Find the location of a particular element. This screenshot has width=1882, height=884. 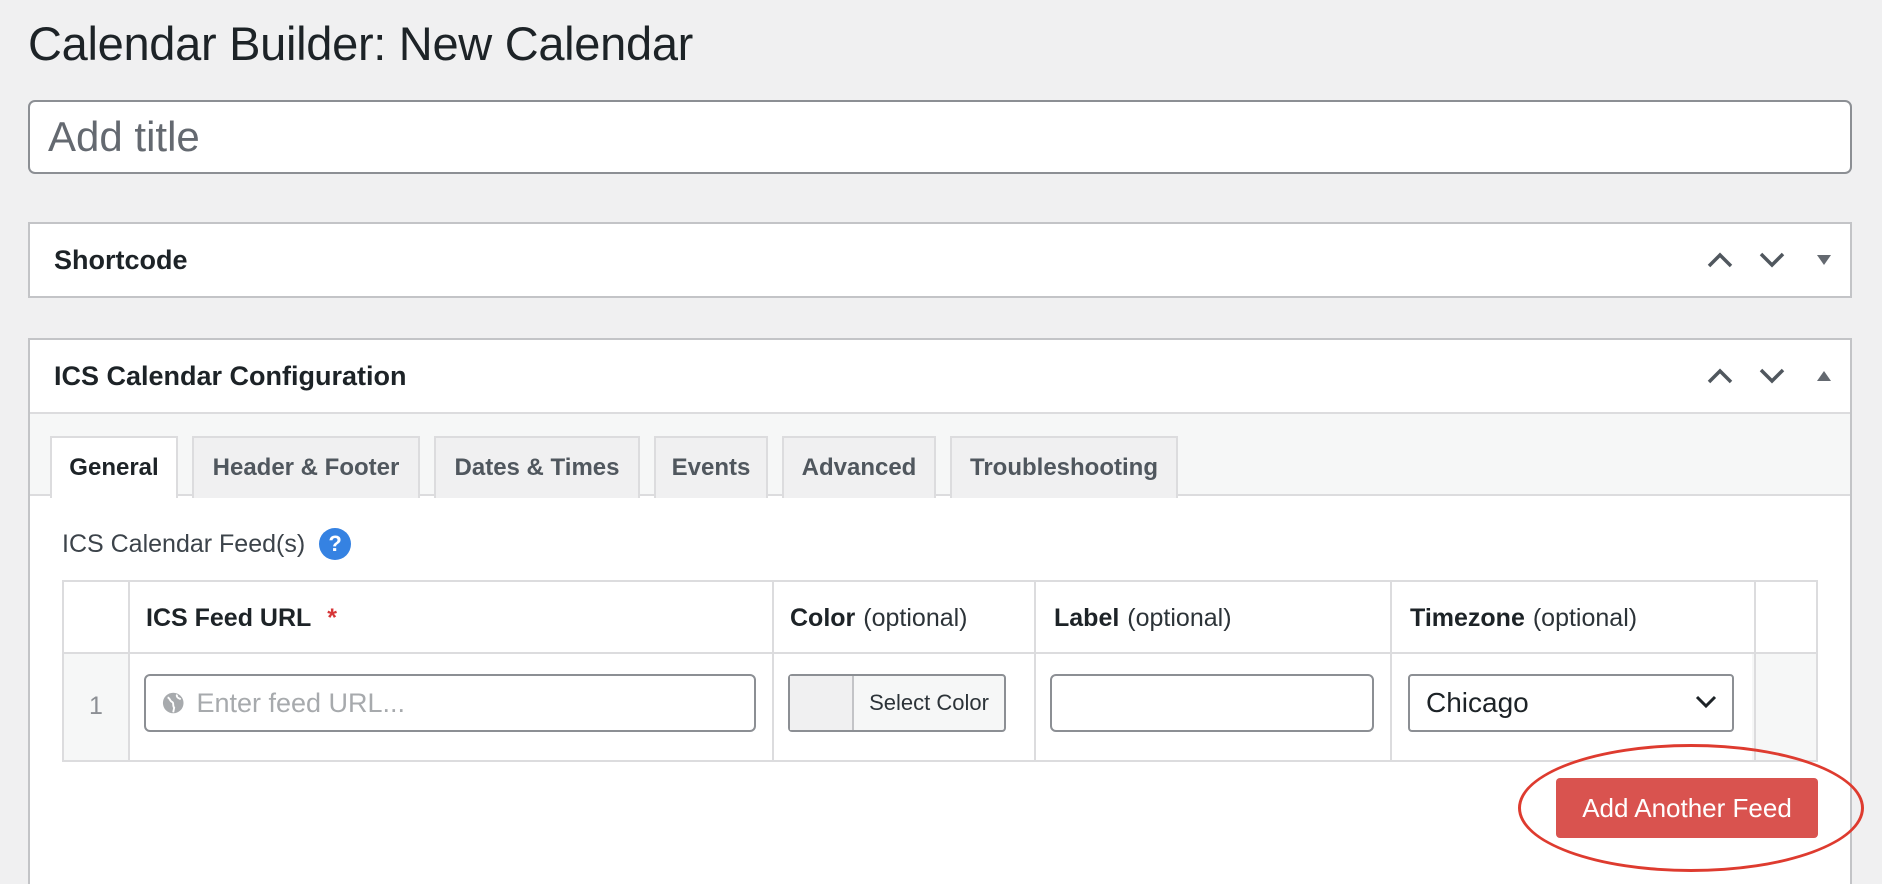

shortcode-header: Shortcode is located at coordinates (940, 260).